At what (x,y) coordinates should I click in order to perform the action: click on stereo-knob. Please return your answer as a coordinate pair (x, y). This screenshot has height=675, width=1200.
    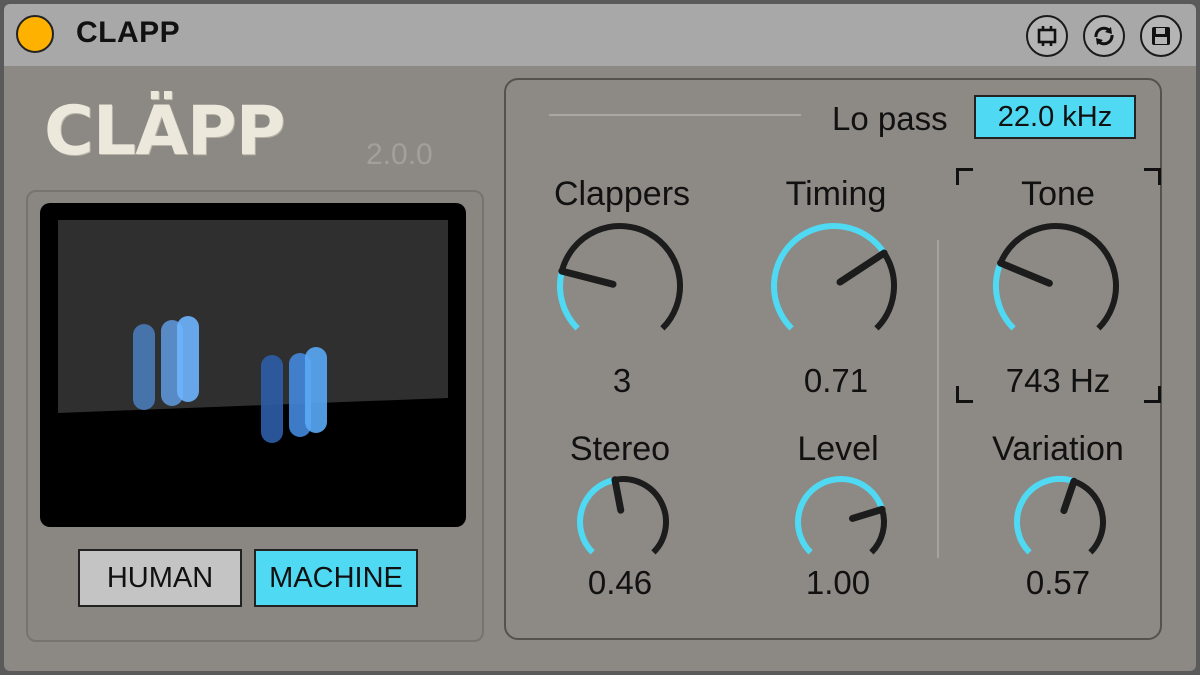
    Looking at the image, I should click on (623, 522).